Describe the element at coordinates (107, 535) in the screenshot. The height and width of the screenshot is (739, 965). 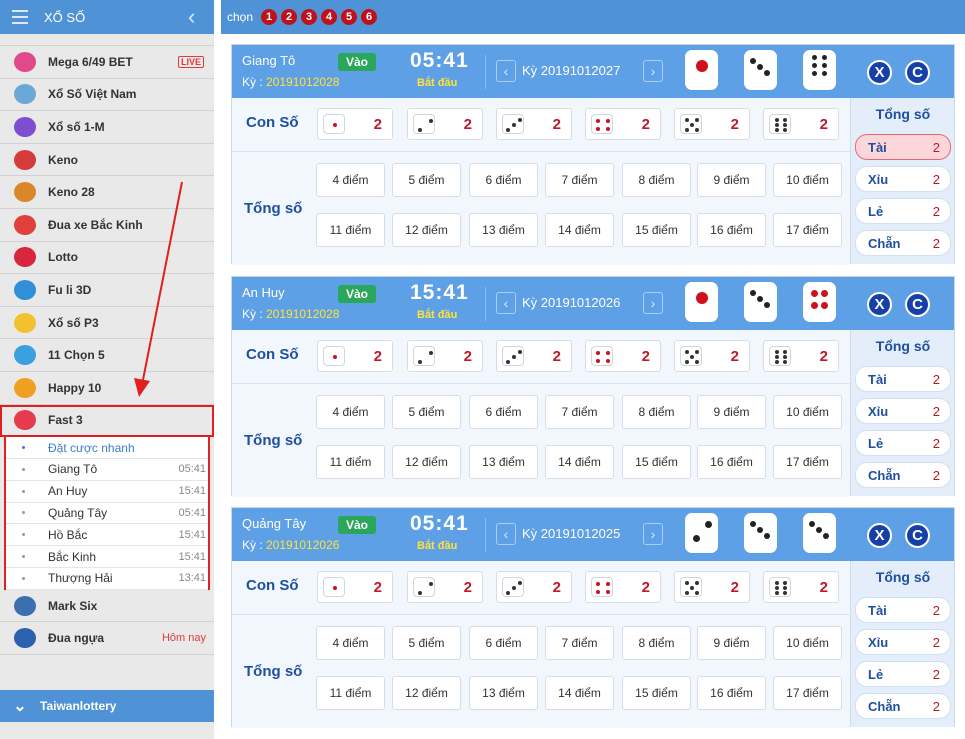
I see `submenu-item: Hồ Bắc 15:41` at that location.